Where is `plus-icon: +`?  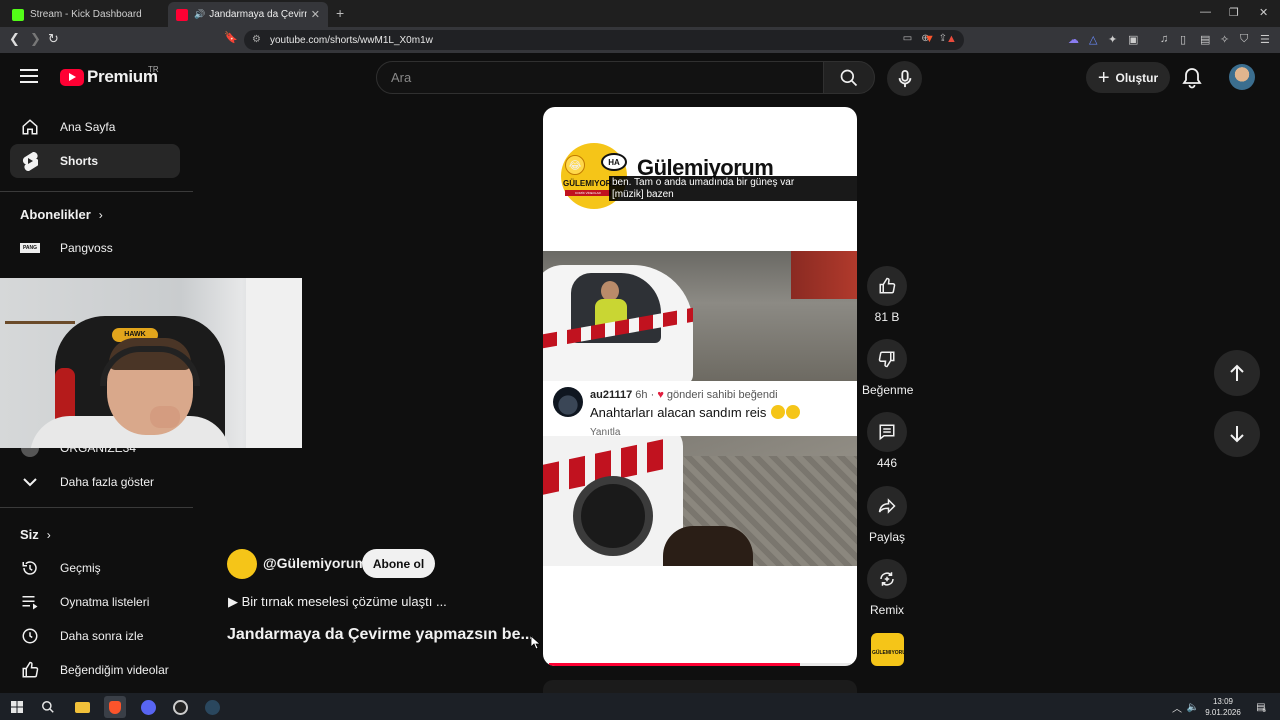 plus-icon: + is located at coordinates (1103, 77).